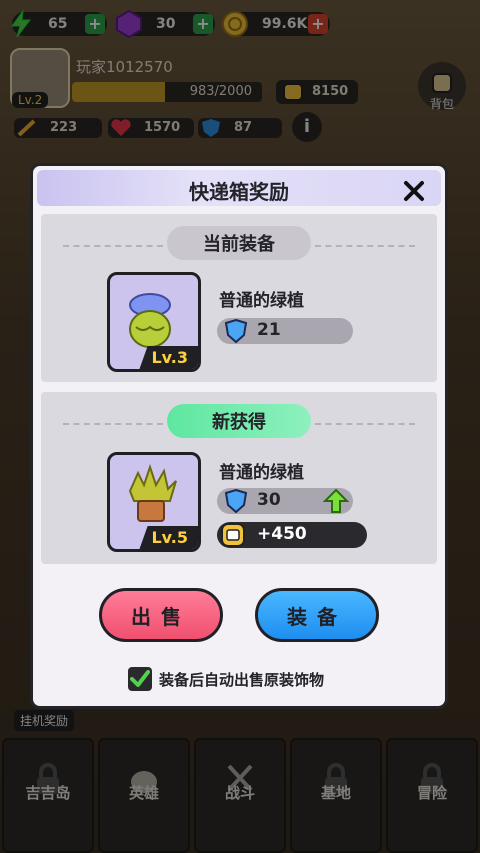  I want to click on new-defense-value: 30, so click(269, 500).